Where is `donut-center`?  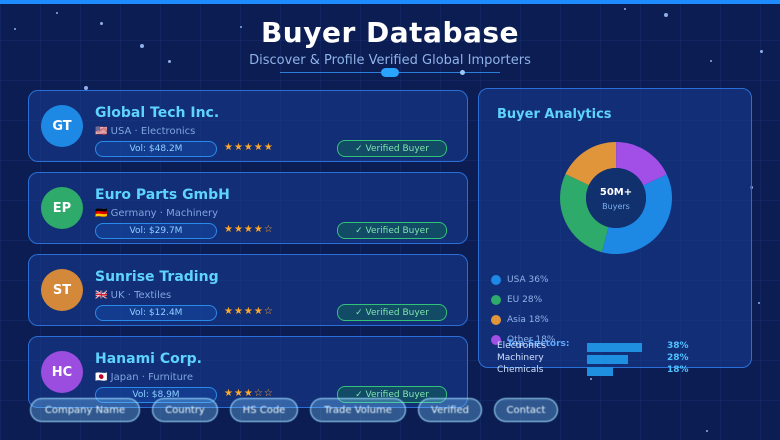
donut-center is located at coordinates (616, 198).